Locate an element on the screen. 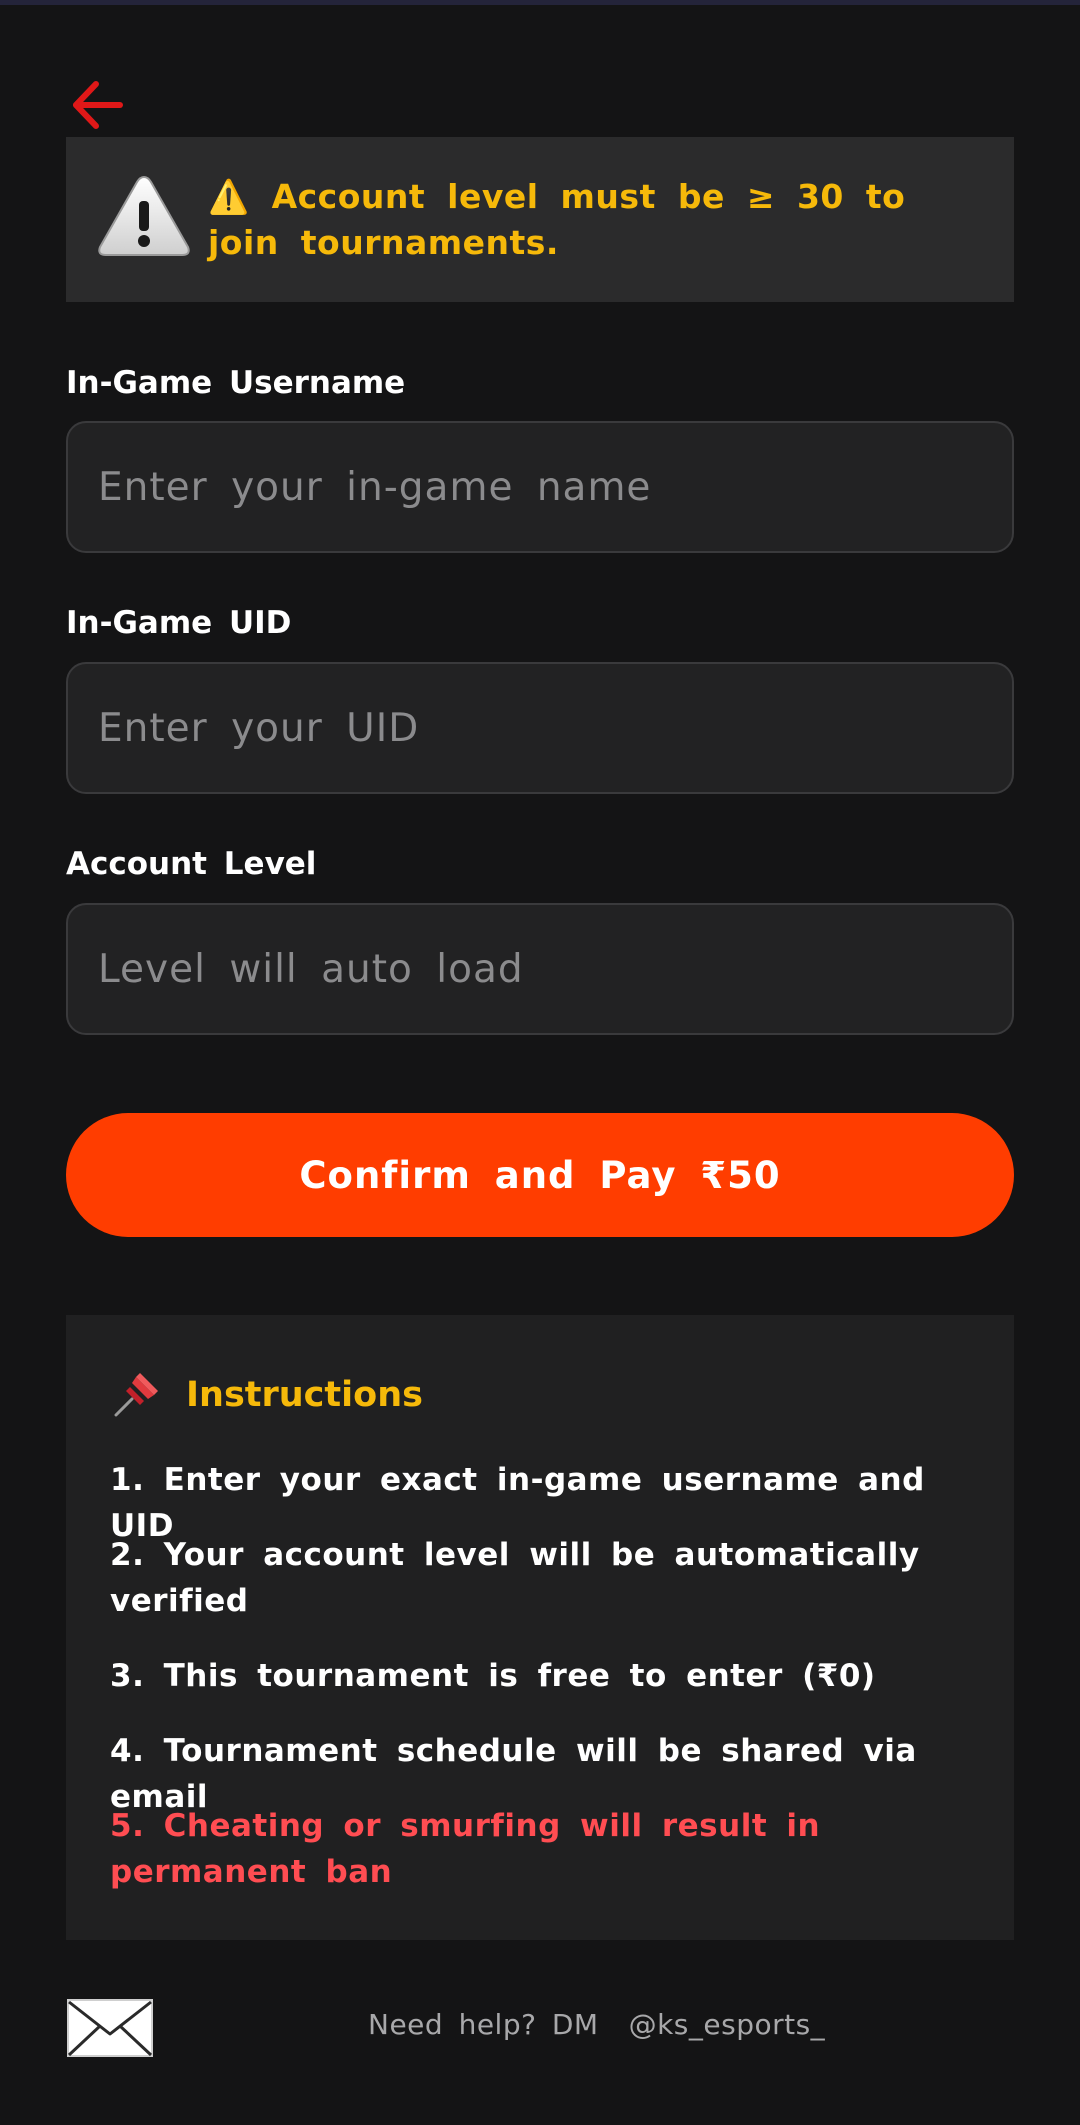 The image size is (1080, 2125). instruction-item: 3. This tournament is free to enter (₹0) is located at coordinates (493, 1676).